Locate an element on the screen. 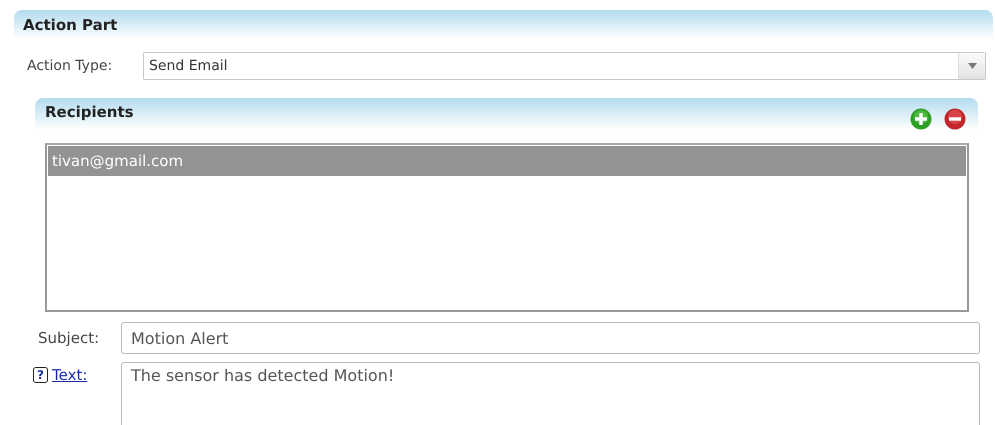 The height and width of the screenshot is (425, 995). action-type-label: Action Type: is located at coordinates (70, 66).